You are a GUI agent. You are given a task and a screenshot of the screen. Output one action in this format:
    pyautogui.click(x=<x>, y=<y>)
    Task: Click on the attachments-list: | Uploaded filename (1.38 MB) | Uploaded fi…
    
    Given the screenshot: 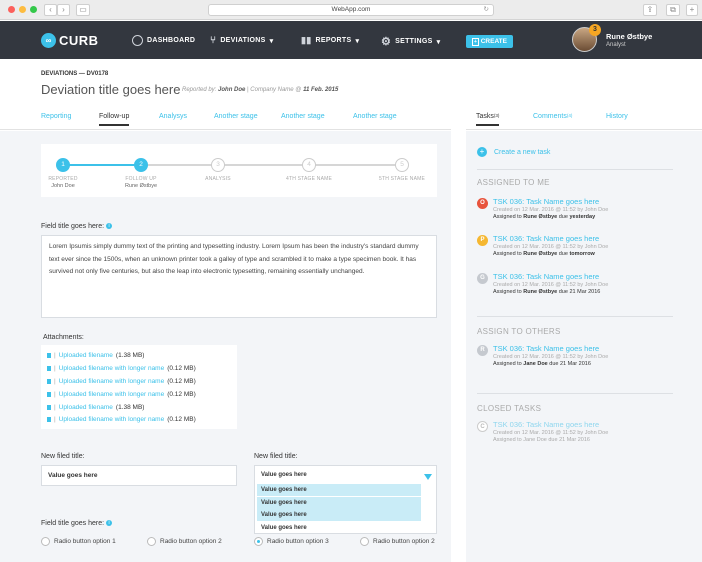 What is the action you would take?
    pyautogui.click(x=139, y=387)
    